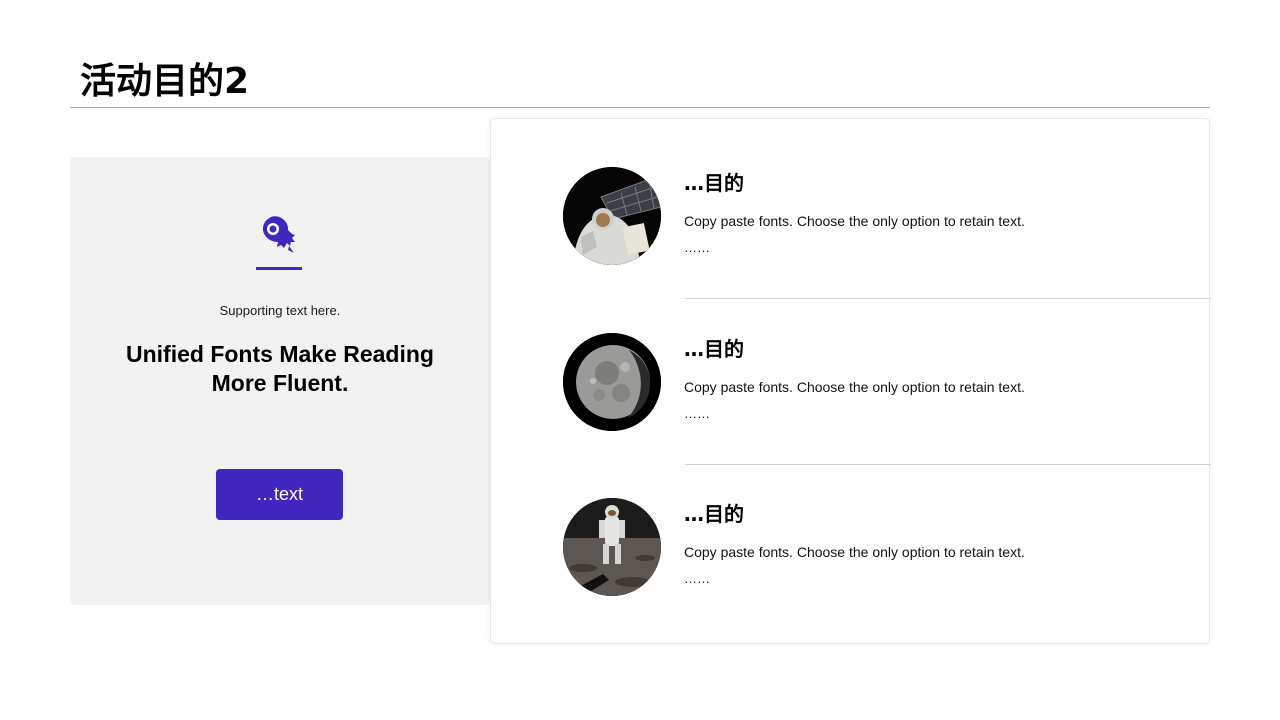 Image resolution: width=1280 pixels, height=720 pixels. I want to click on rocket-icon, so click(280, 236).